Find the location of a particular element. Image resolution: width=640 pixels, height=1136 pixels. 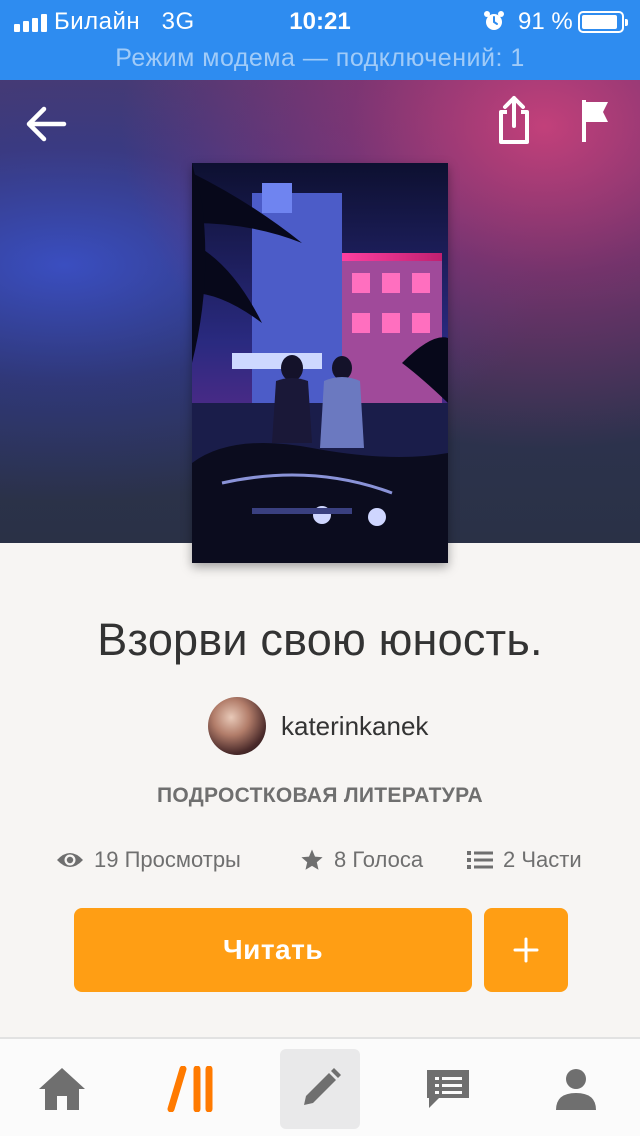

tab-messages is located at coordinates (448, 1089).